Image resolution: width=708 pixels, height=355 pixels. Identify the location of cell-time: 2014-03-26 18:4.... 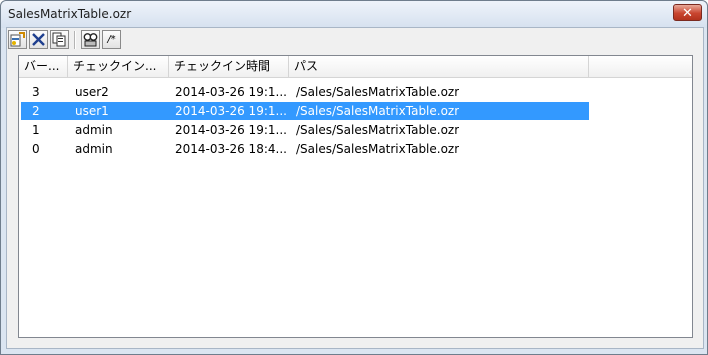
(231, 149).